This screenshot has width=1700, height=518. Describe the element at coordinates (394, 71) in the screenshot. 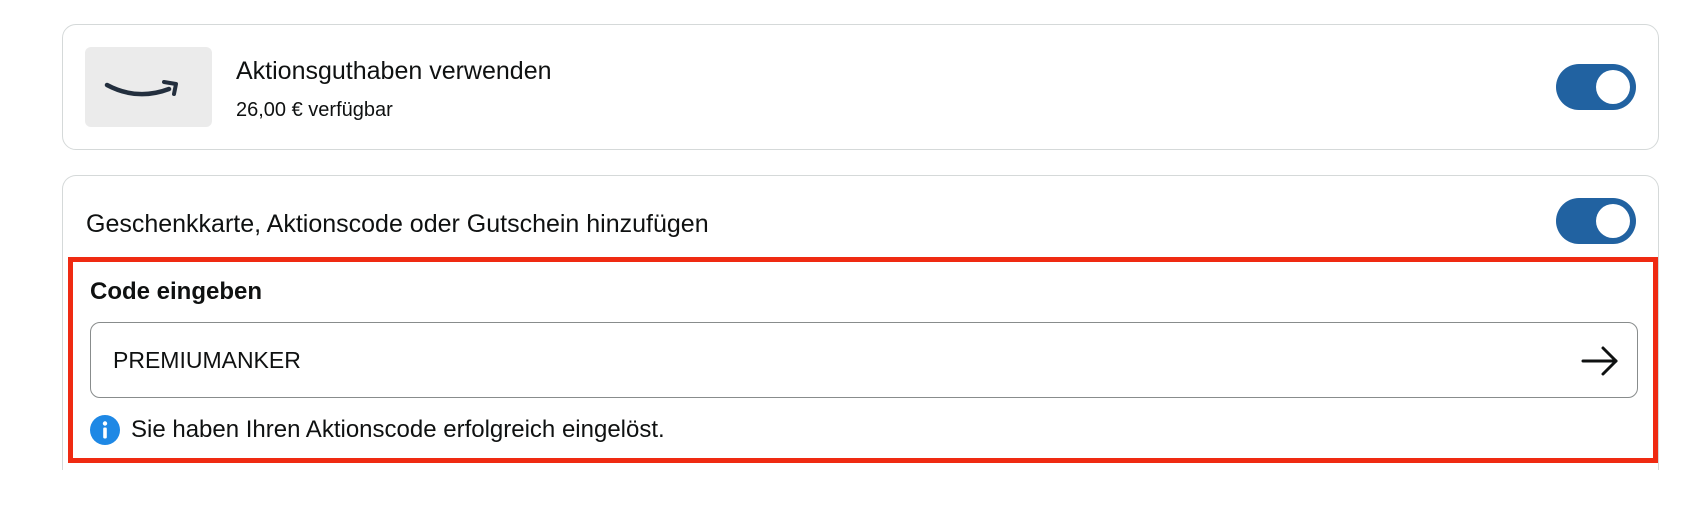

I see `promo-credit-title: Aktionsguthaben verwenden` at that location.